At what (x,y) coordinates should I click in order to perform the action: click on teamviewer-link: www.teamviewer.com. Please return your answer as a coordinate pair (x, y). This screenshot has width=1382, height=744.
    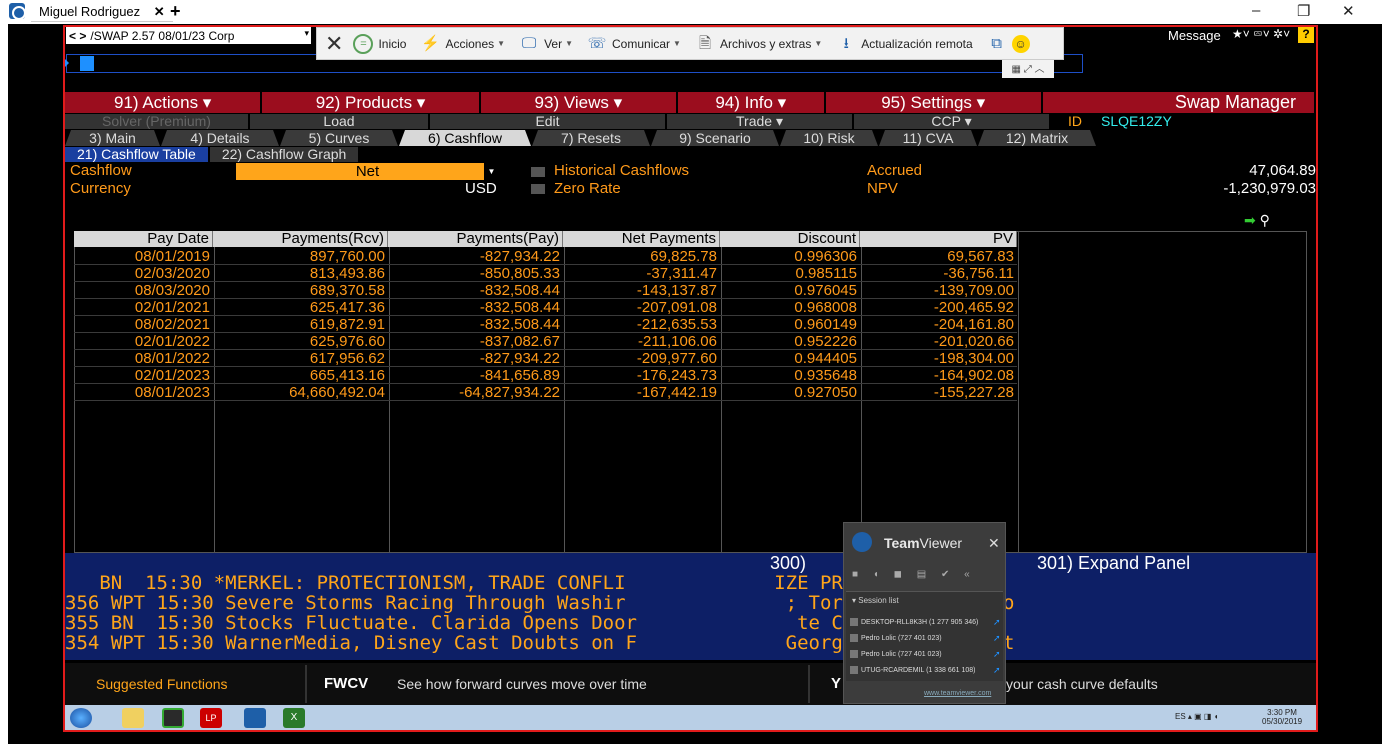
    Looking at the image, I should click on (957, 693).